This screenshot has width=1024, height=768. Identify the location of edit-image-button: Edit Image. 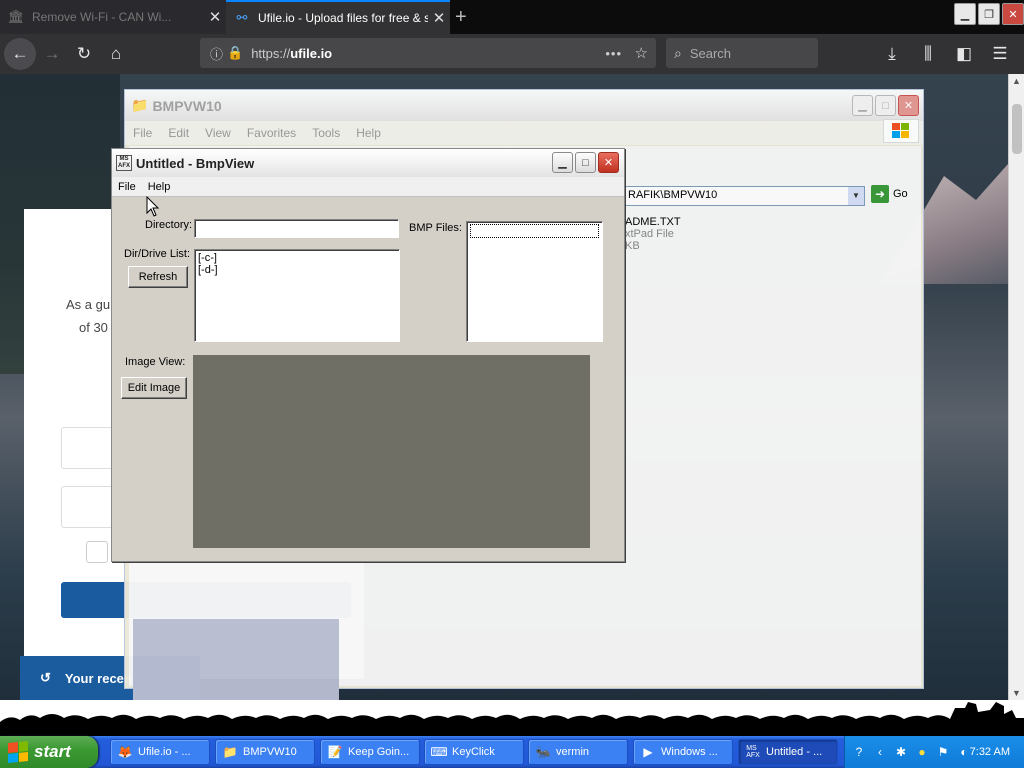
(154, 388).